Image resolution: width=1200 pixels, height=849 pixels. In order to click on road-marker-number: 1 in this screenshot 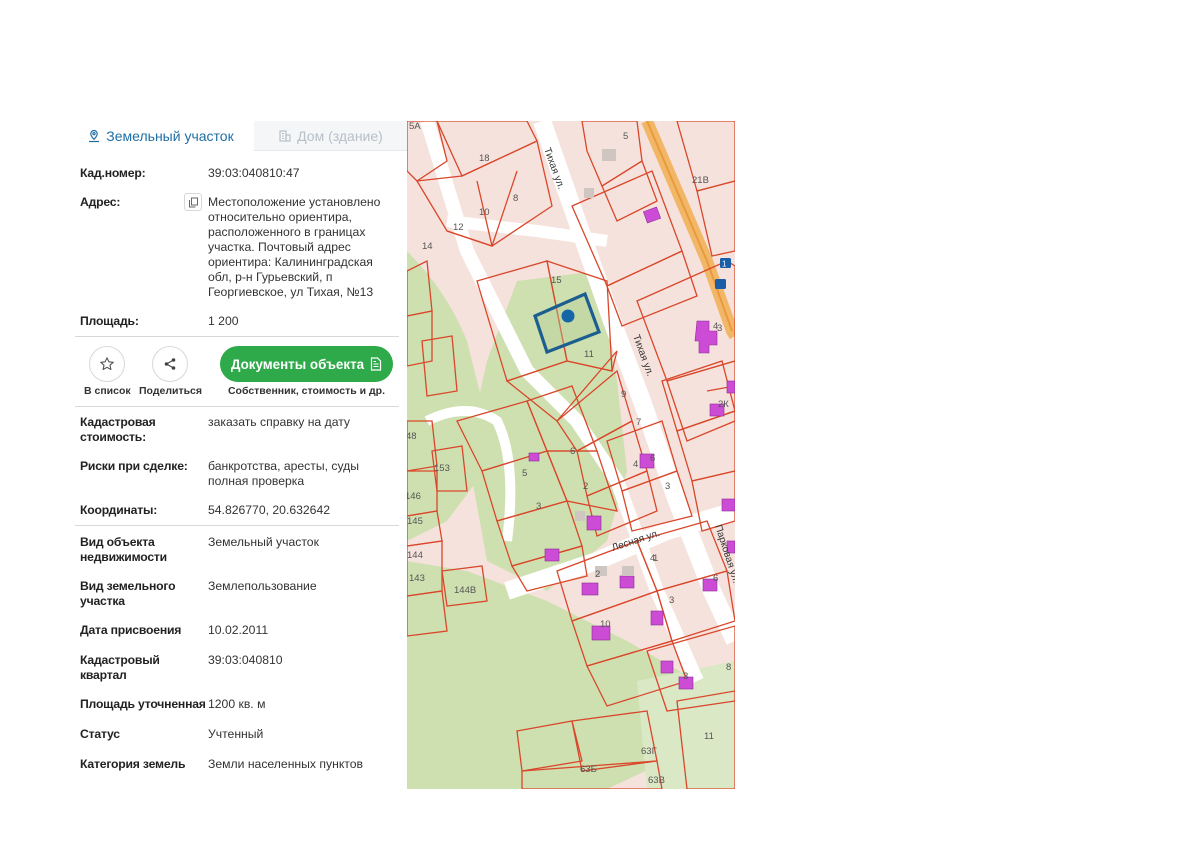, I will do `click(724, 264)`.